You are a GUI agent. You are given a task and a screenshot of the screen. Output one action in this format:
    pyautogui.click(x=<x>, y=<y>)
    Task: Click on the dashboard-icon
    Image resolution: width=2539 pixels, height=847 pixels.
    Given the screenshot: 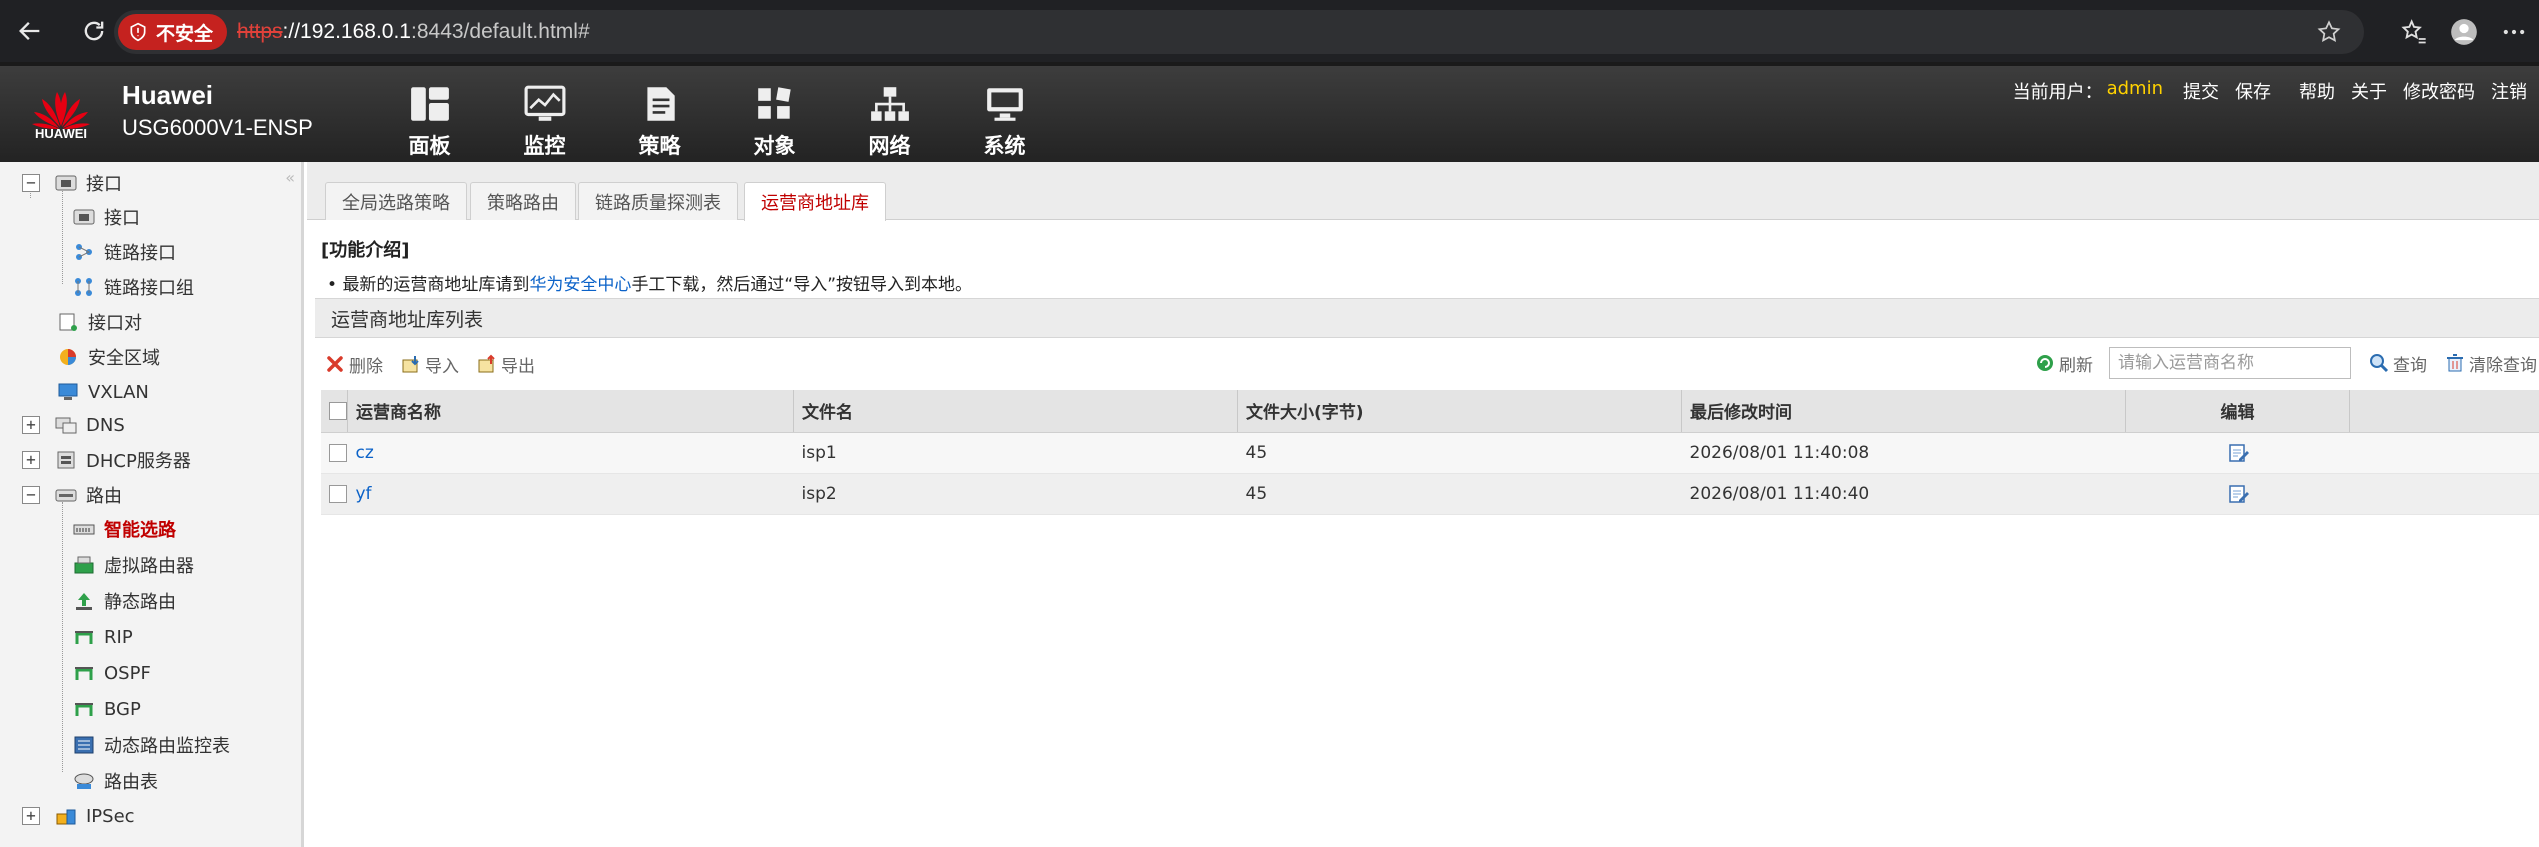 What is the action you would take?
    pyautogui.click(x=429, y=104)
    